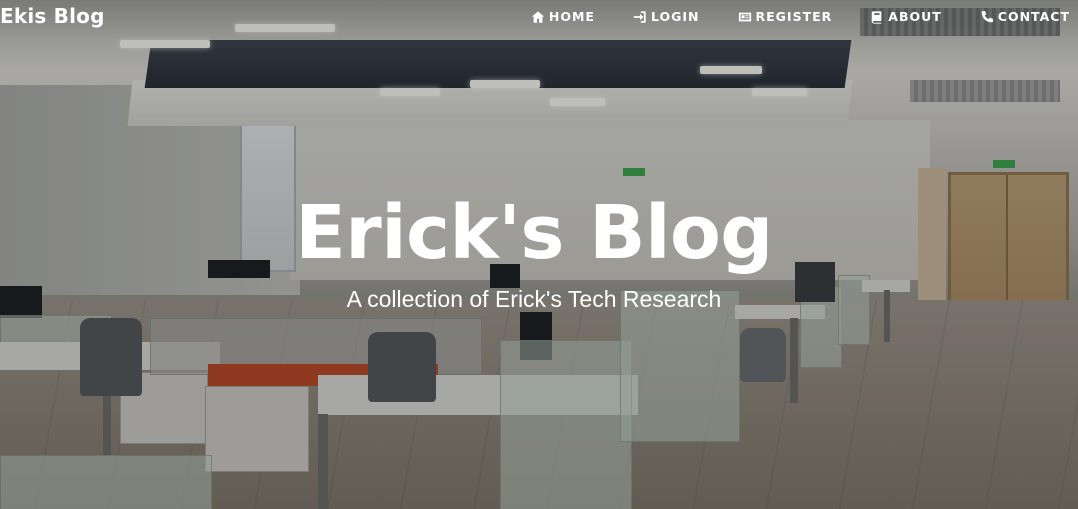  What do you see at coordinates (675, 16) in the screenshot?
I see `nav-login-label: LOGIN` at bounding box center [675, 16].